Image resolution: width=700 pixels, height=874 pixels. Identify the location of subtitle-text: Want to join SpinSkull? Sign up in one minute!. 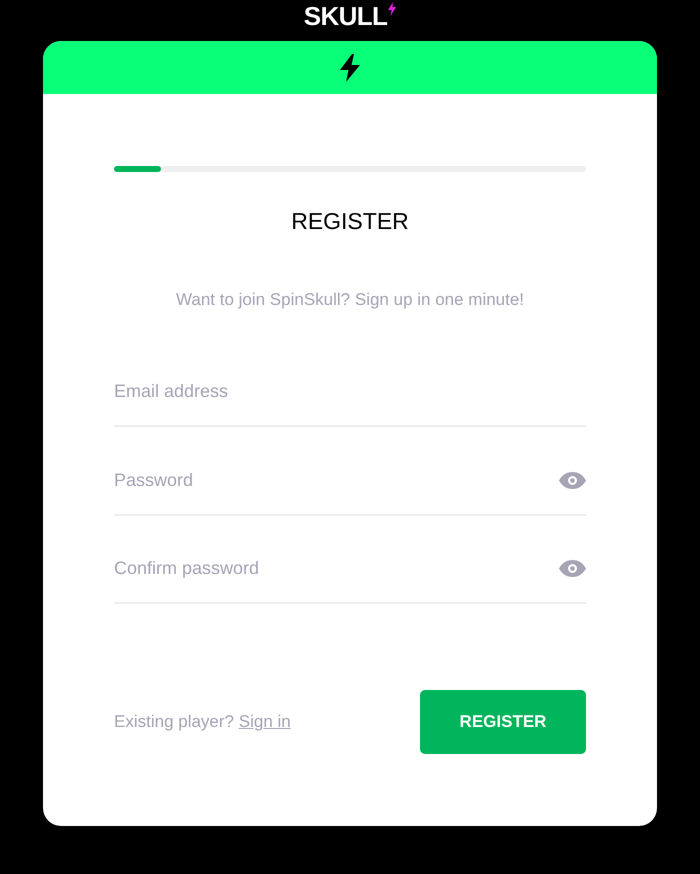
(350, 300).